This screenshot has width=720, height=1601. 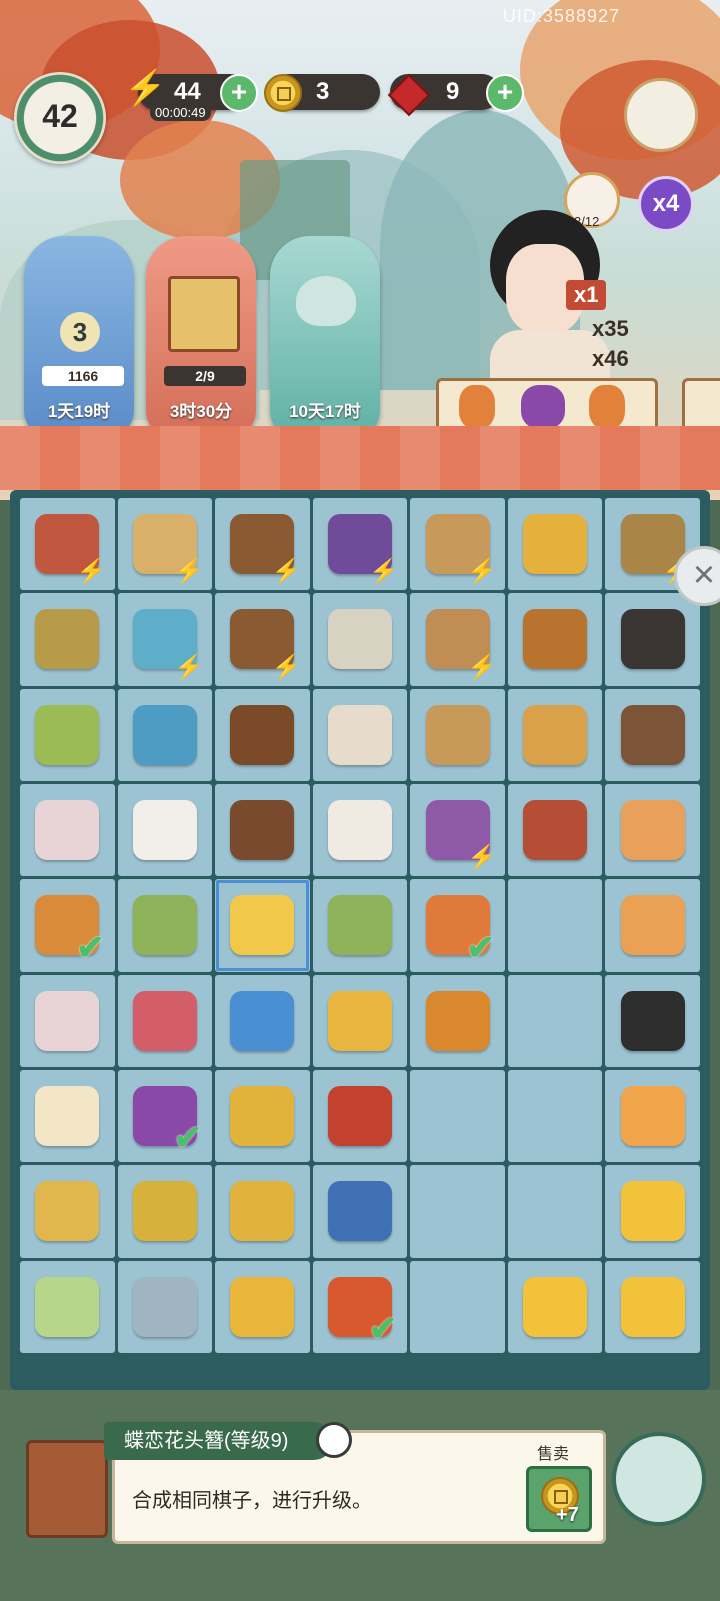 What do you see at coordinates (659, 1479) in the screenshot?
I see `pagoda-button` at bounding box center [659, 1479].